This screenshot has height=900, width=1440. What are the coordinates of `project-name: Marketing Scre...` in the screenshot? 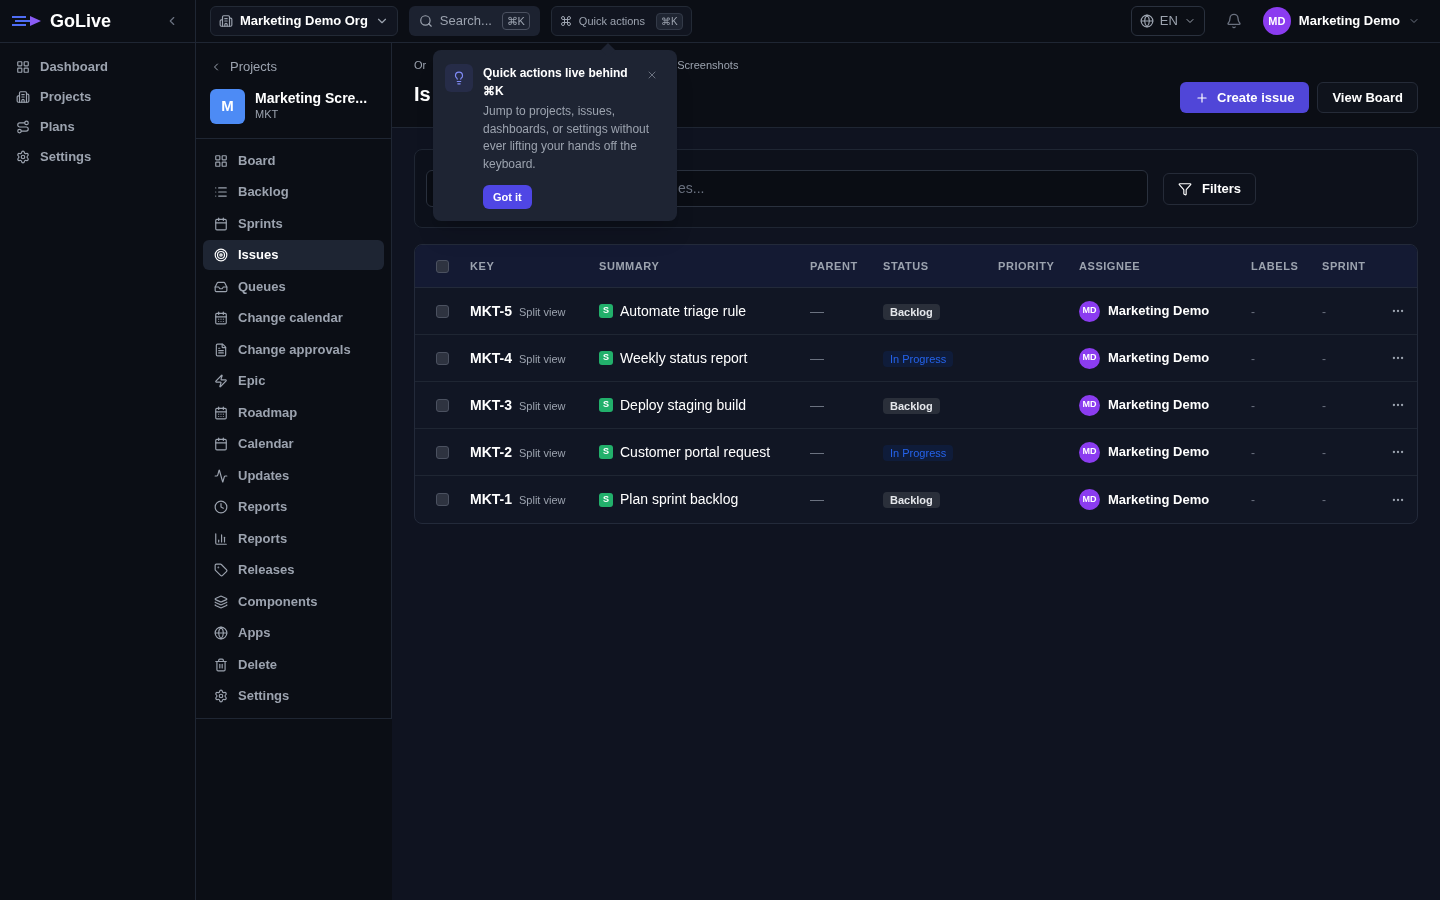 It's located at (311, 99).